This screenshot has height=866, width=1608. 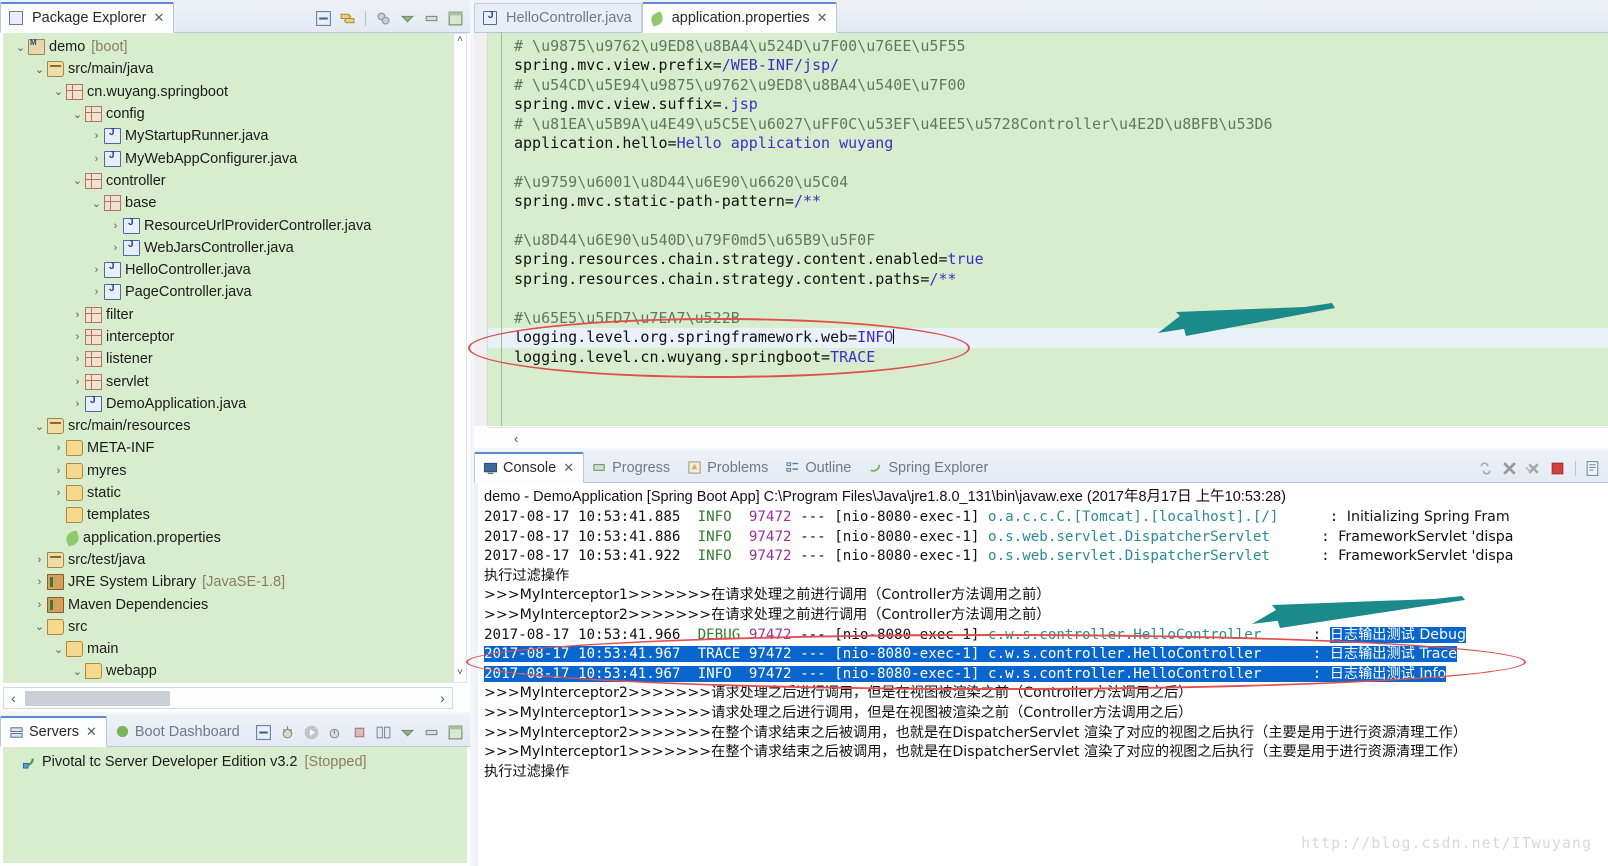 What do you see at coordinates (228, 292) in the screenshot?
I see `tree-item: › PageController.java` at bounding box center [228, 292].